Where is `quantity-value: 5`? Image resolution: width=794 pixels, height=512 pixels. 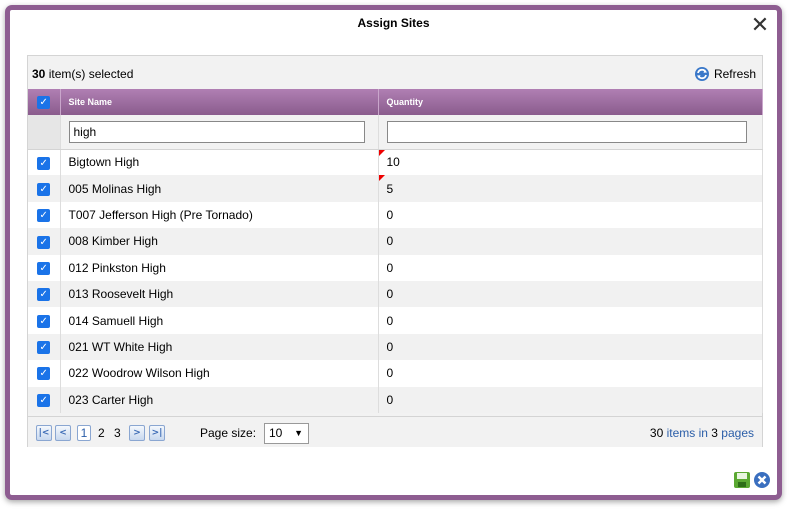 quantity-value: 5 is located at coordinates (390, 188).